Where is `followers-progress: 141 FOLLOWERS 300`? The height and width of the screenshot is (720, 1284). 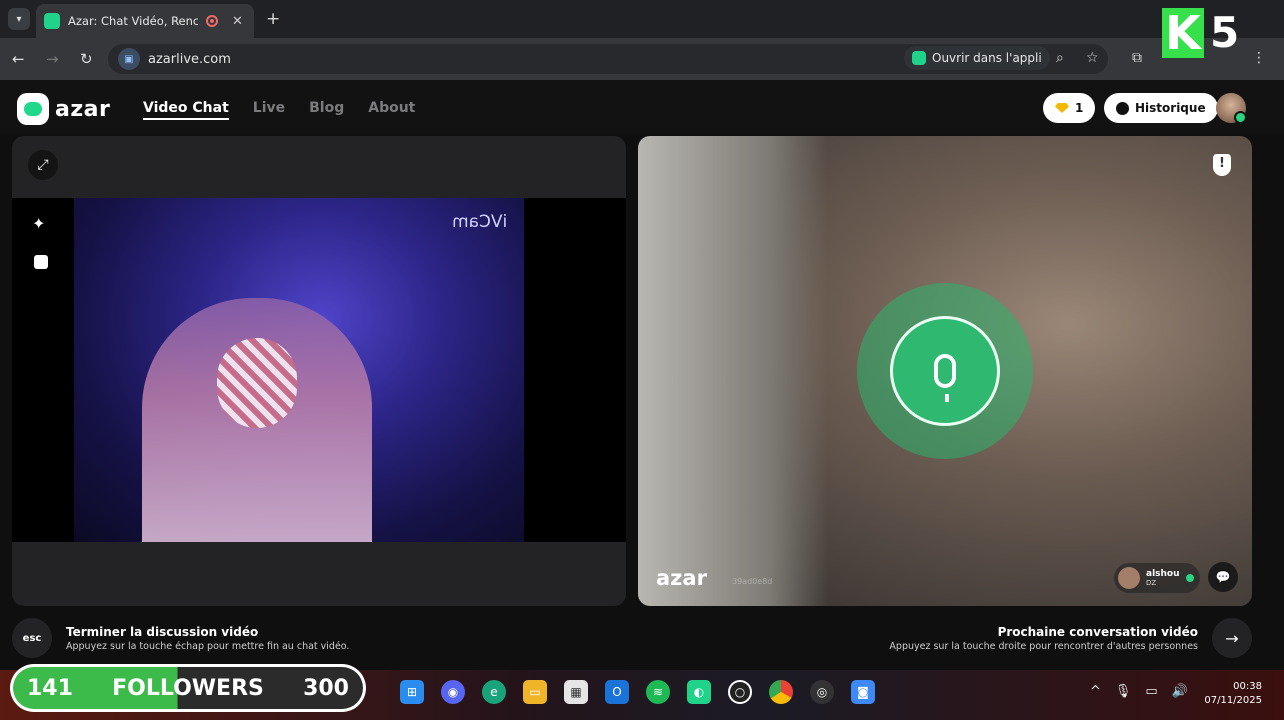 followers-progress: 141 FOLLOWERS 300 is located at coordinates (188, 688).